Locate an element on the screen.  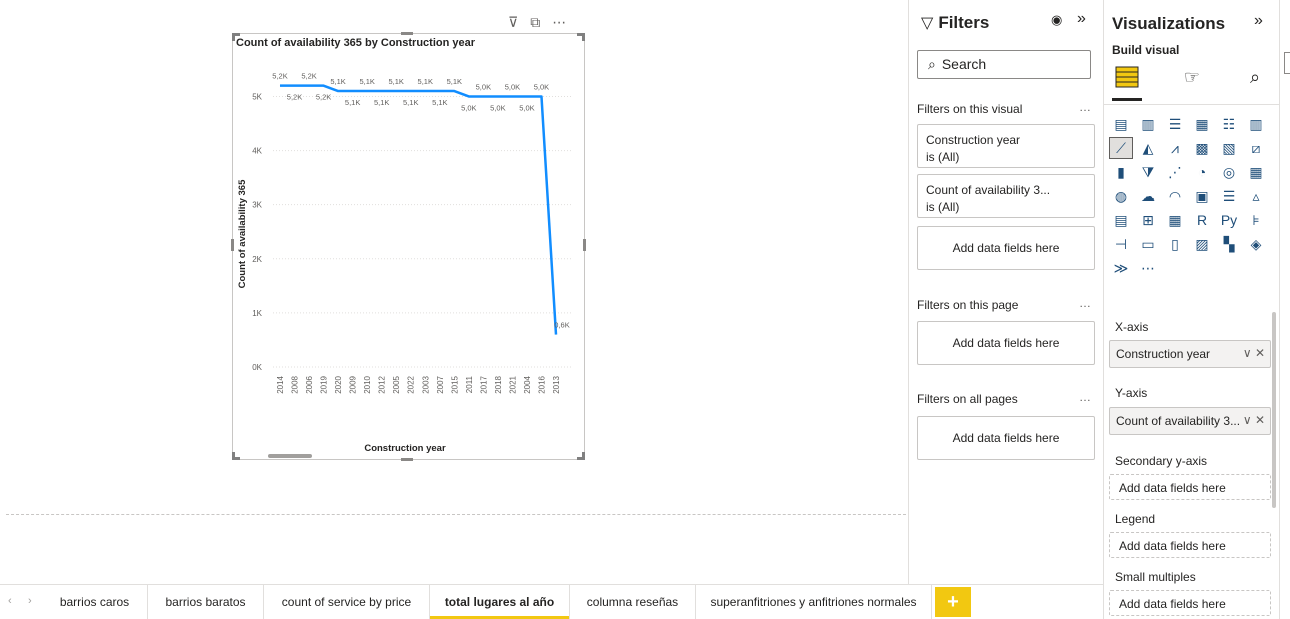
all-pages-filter-drop-zone: Add data fields here is located at coordinates (1006, 438).